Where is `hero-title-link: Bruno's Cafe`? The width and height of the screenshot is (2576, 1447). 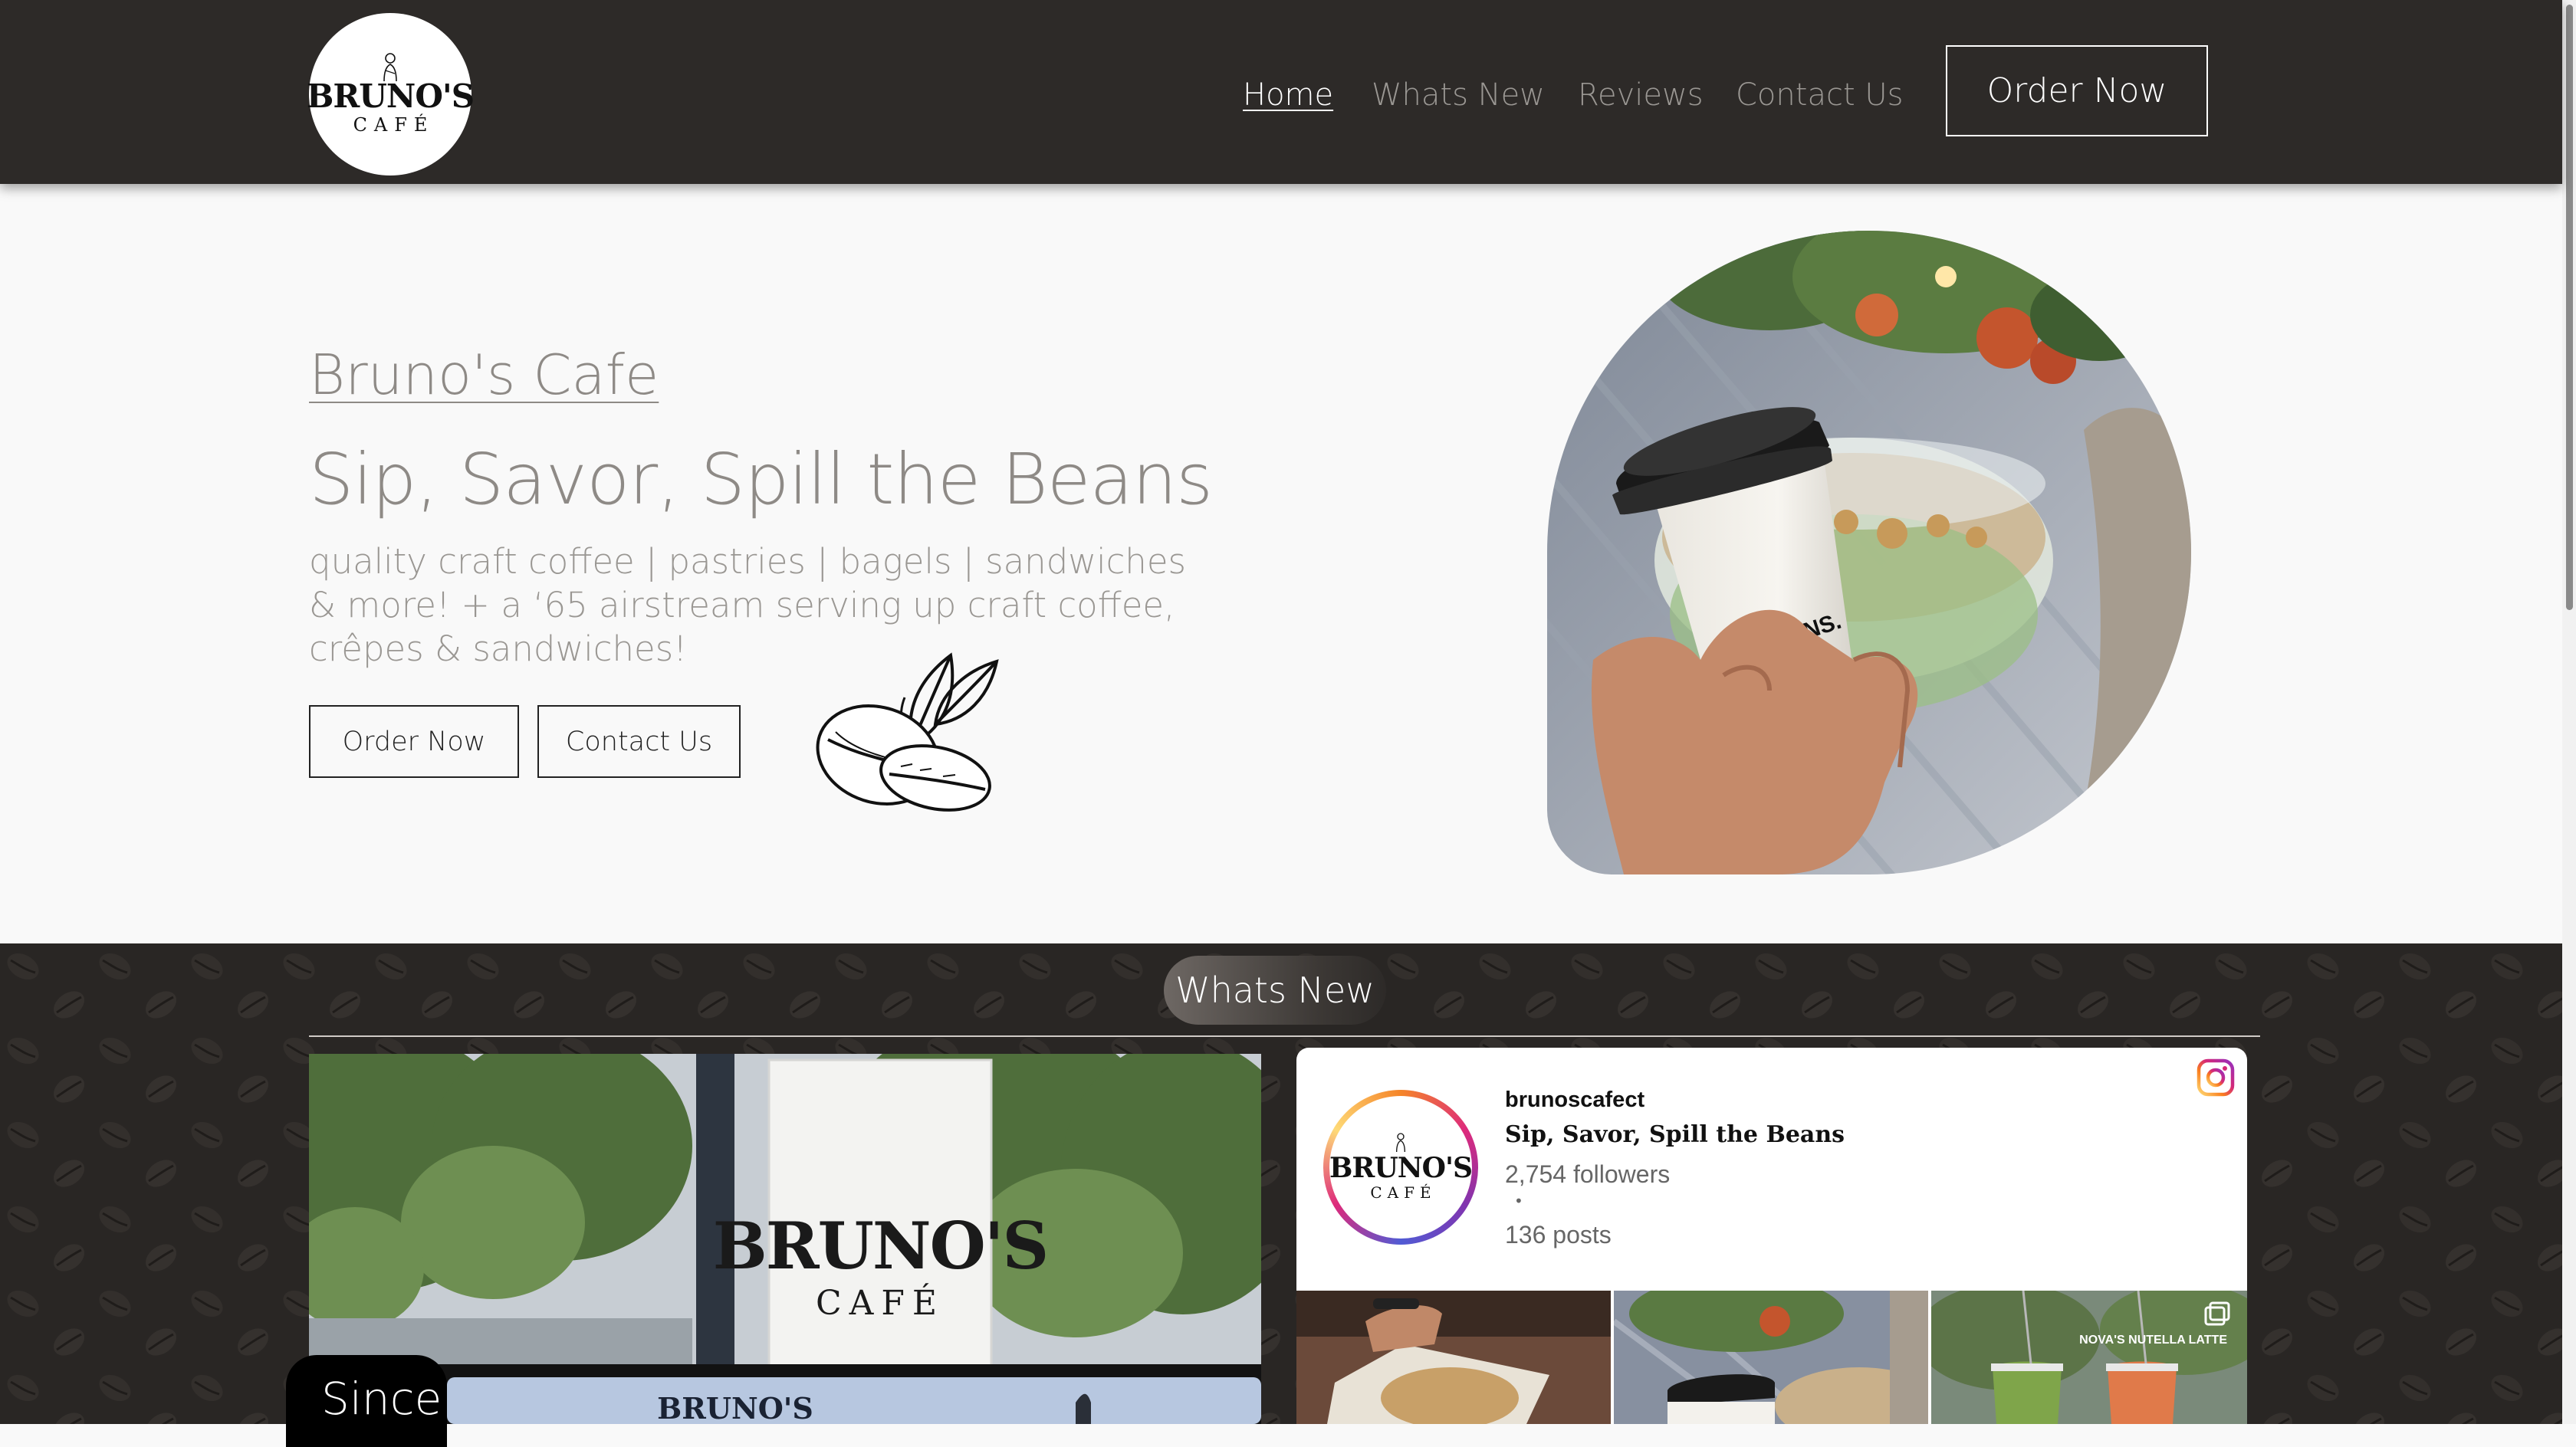 hero-title-link: Bruno's Cafe is located at coordinates (484, 374).